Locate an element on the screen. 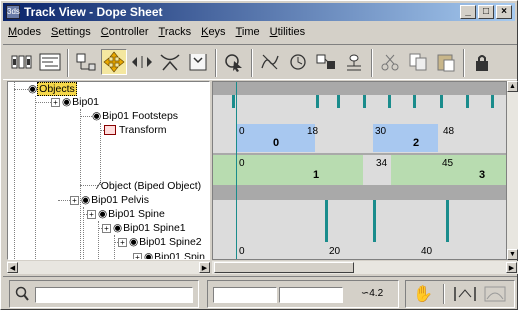  range-frame-label: 48 is located at coordinates (449, 131).